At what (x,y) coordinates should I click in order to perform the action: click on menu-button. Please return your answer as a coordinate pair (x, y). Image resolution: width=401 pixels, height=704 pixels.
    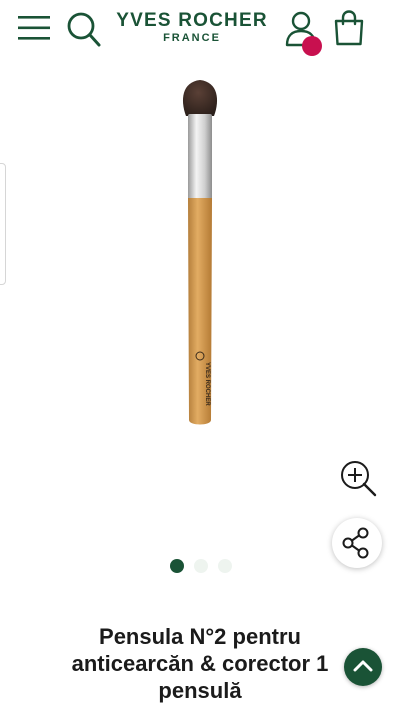
    Looking at the image, I should click on (34, 28).